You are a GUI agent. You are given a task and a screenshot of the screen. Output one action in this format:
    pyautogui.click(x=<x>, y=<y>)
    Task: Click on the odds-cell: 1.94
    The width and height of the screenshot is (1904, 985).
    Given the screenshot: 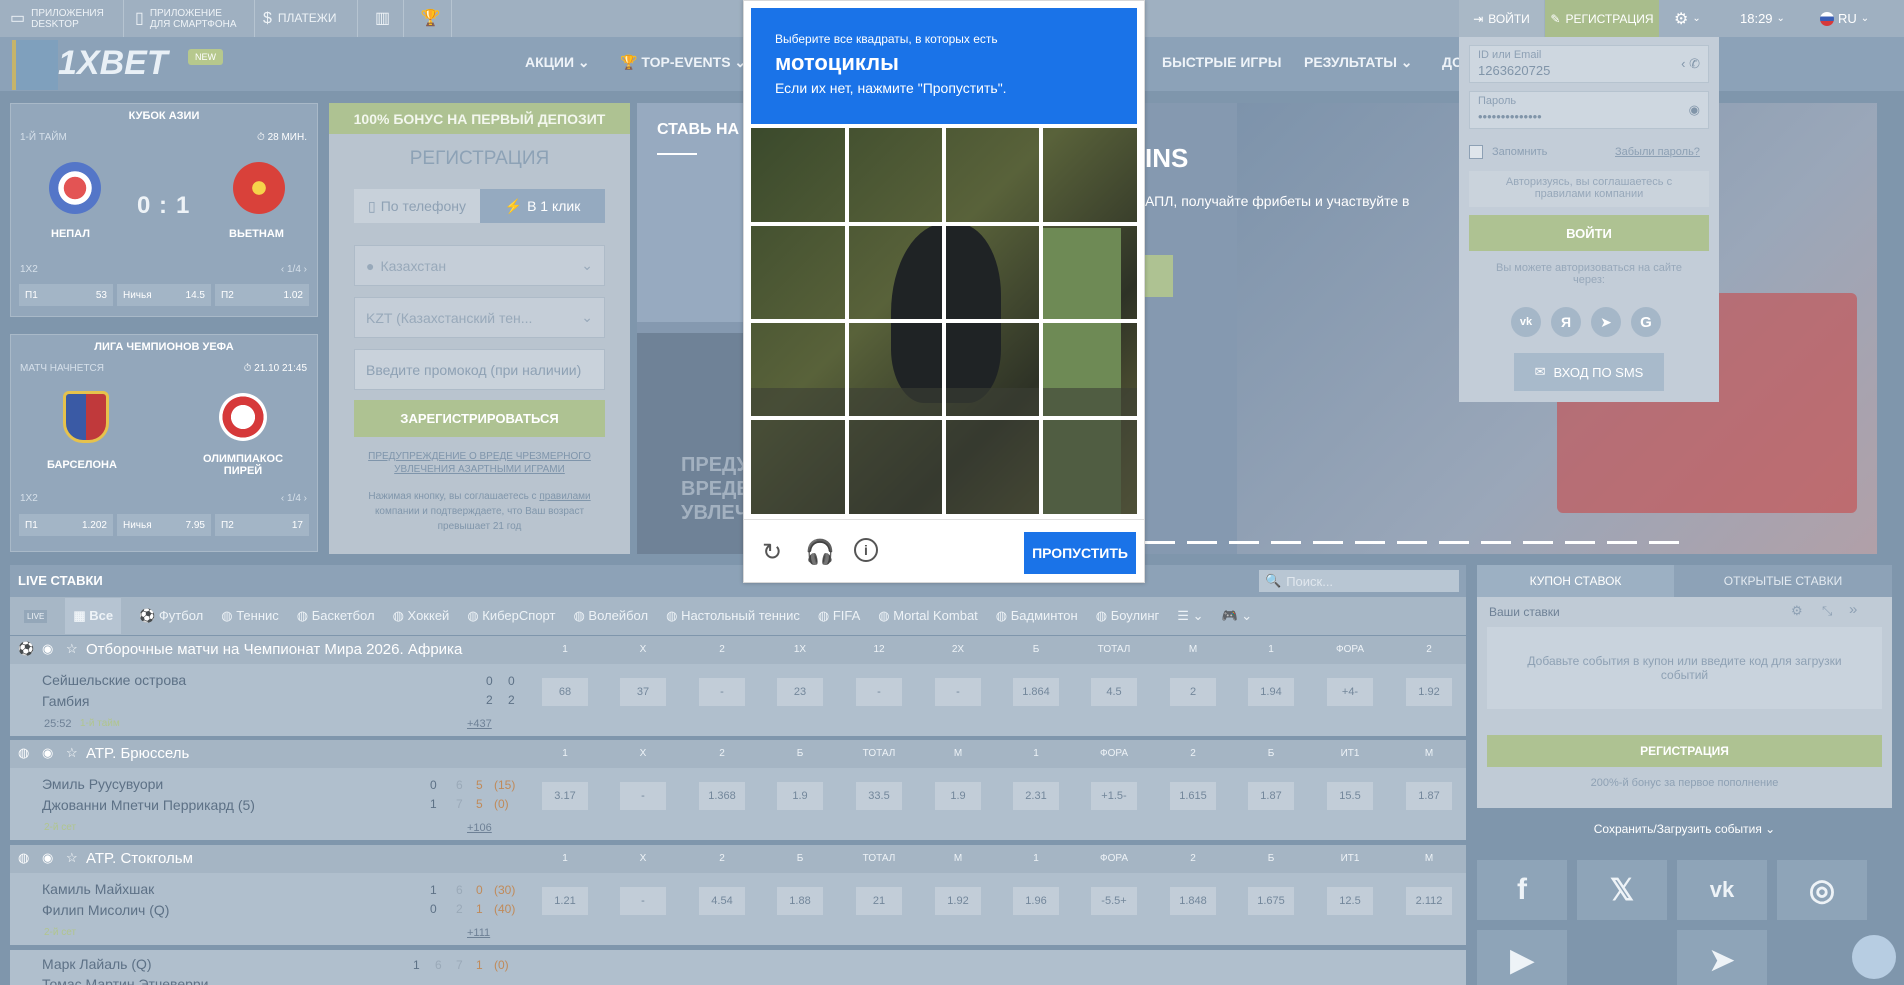 What is the action you would take?
    pyautogui.click(x=1271, y=692)
    